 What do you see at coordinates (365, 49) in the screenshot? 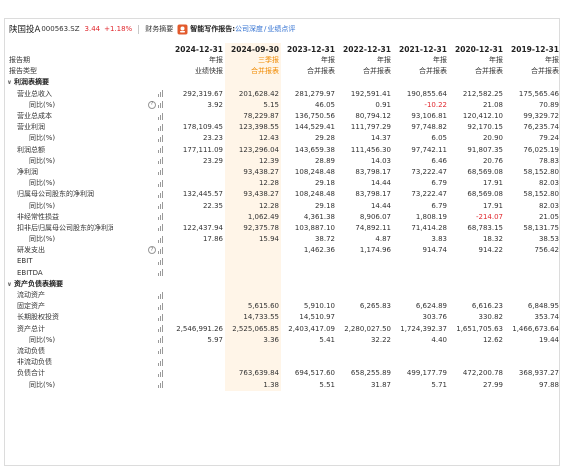
I see `date-header: 2022-12-31` at bounding box center [365, 49].